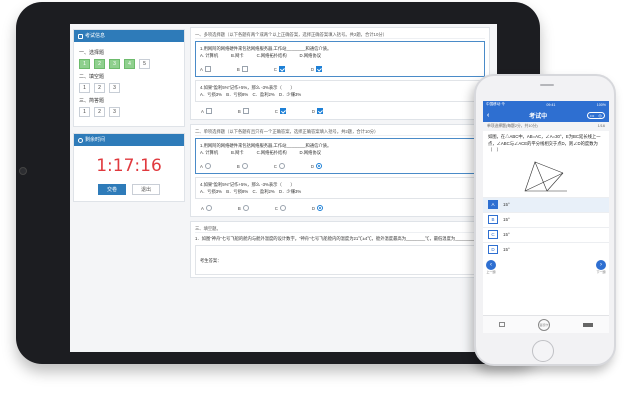 Image resolution: width=626 pixels, height=400 pixels. I want to click on nav-bar: ‹ 考试中 ••• ◎, so click(546, 115).